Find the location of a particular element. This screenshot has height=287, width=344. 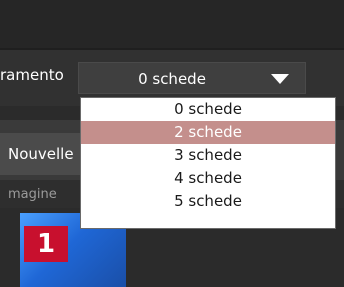

step-number-badge: 1 is located at coordinates (46, 244).